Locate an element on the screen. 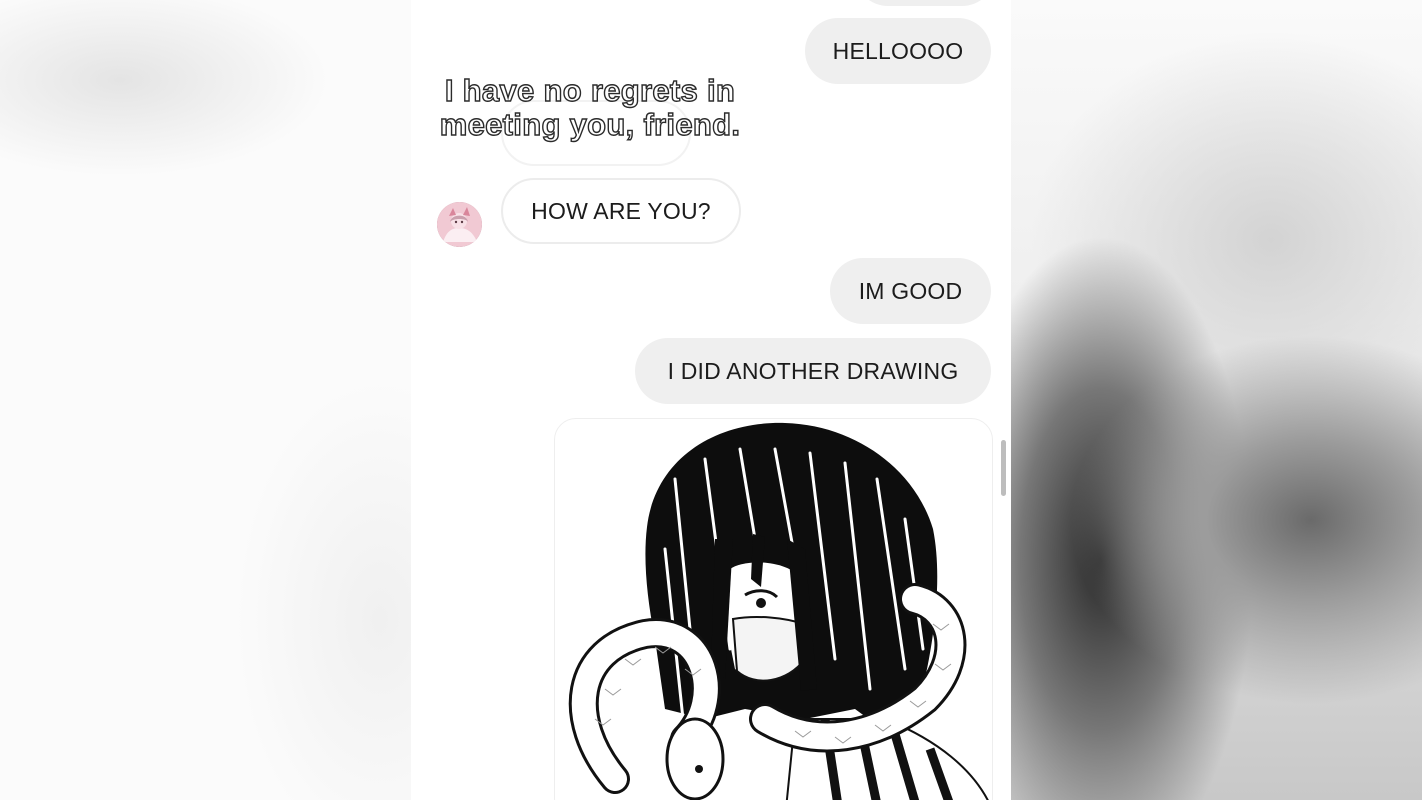  previous-message-bubble is located at coordinates (925, 3).